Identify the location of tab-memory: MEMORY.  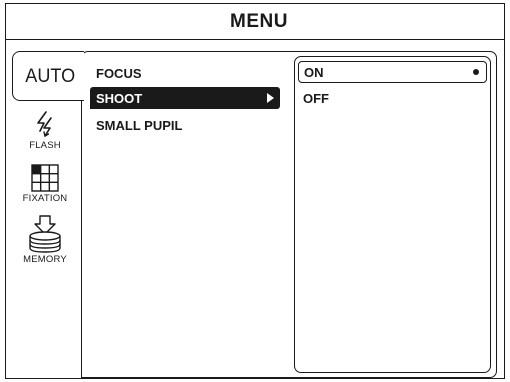
(45, 240).